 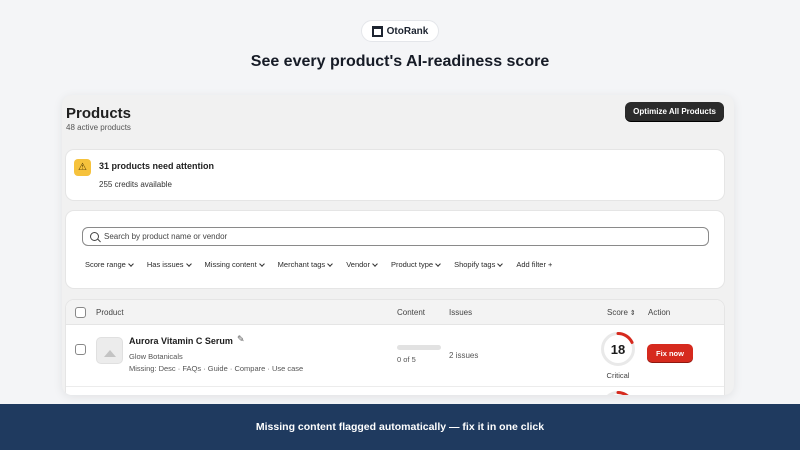 I want to click on score-value: 18, so click(x=618, y=349).